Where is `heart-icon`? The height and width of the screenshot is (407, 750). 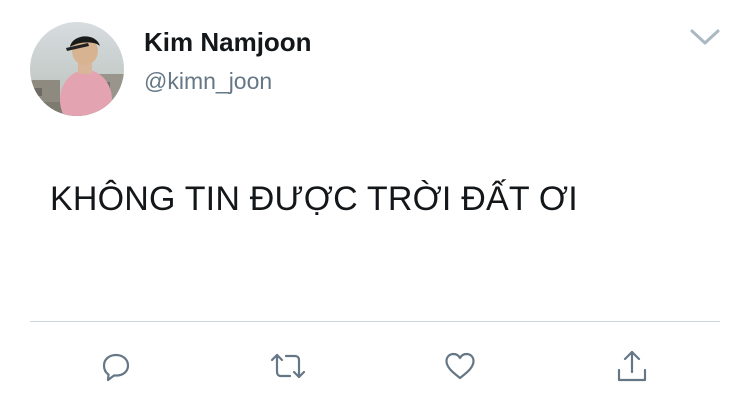
heart-icon is located at coordinates (460, 366).